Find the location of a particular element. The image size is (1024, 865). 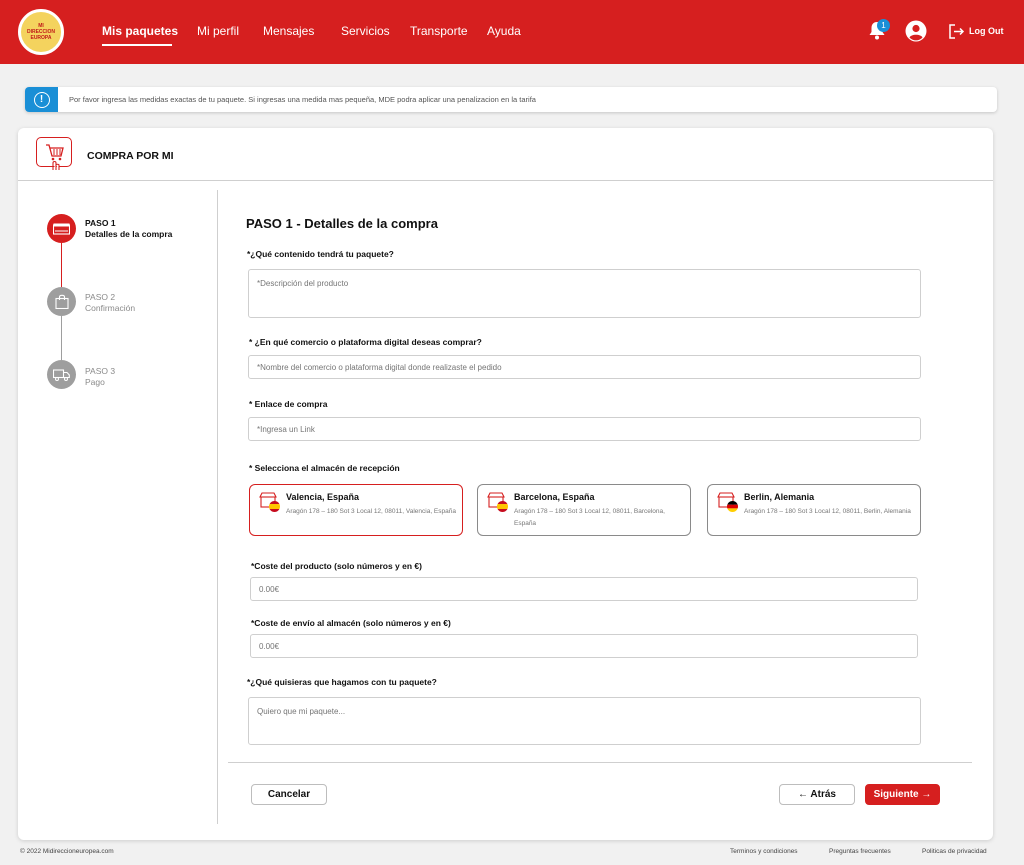

shipping-cost-input is located at coordinates (584, 646).